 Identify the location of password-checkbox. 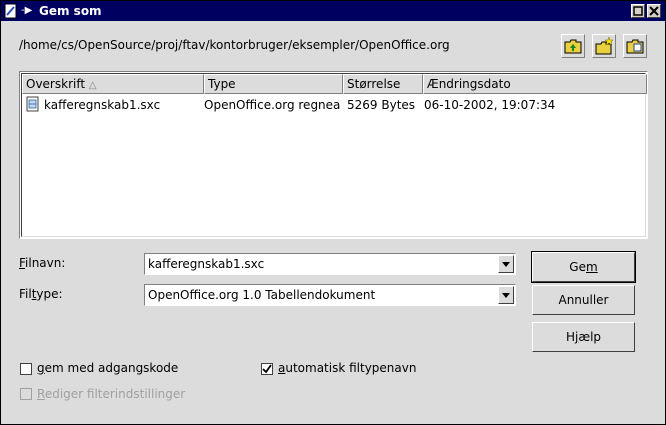
(26, 369).